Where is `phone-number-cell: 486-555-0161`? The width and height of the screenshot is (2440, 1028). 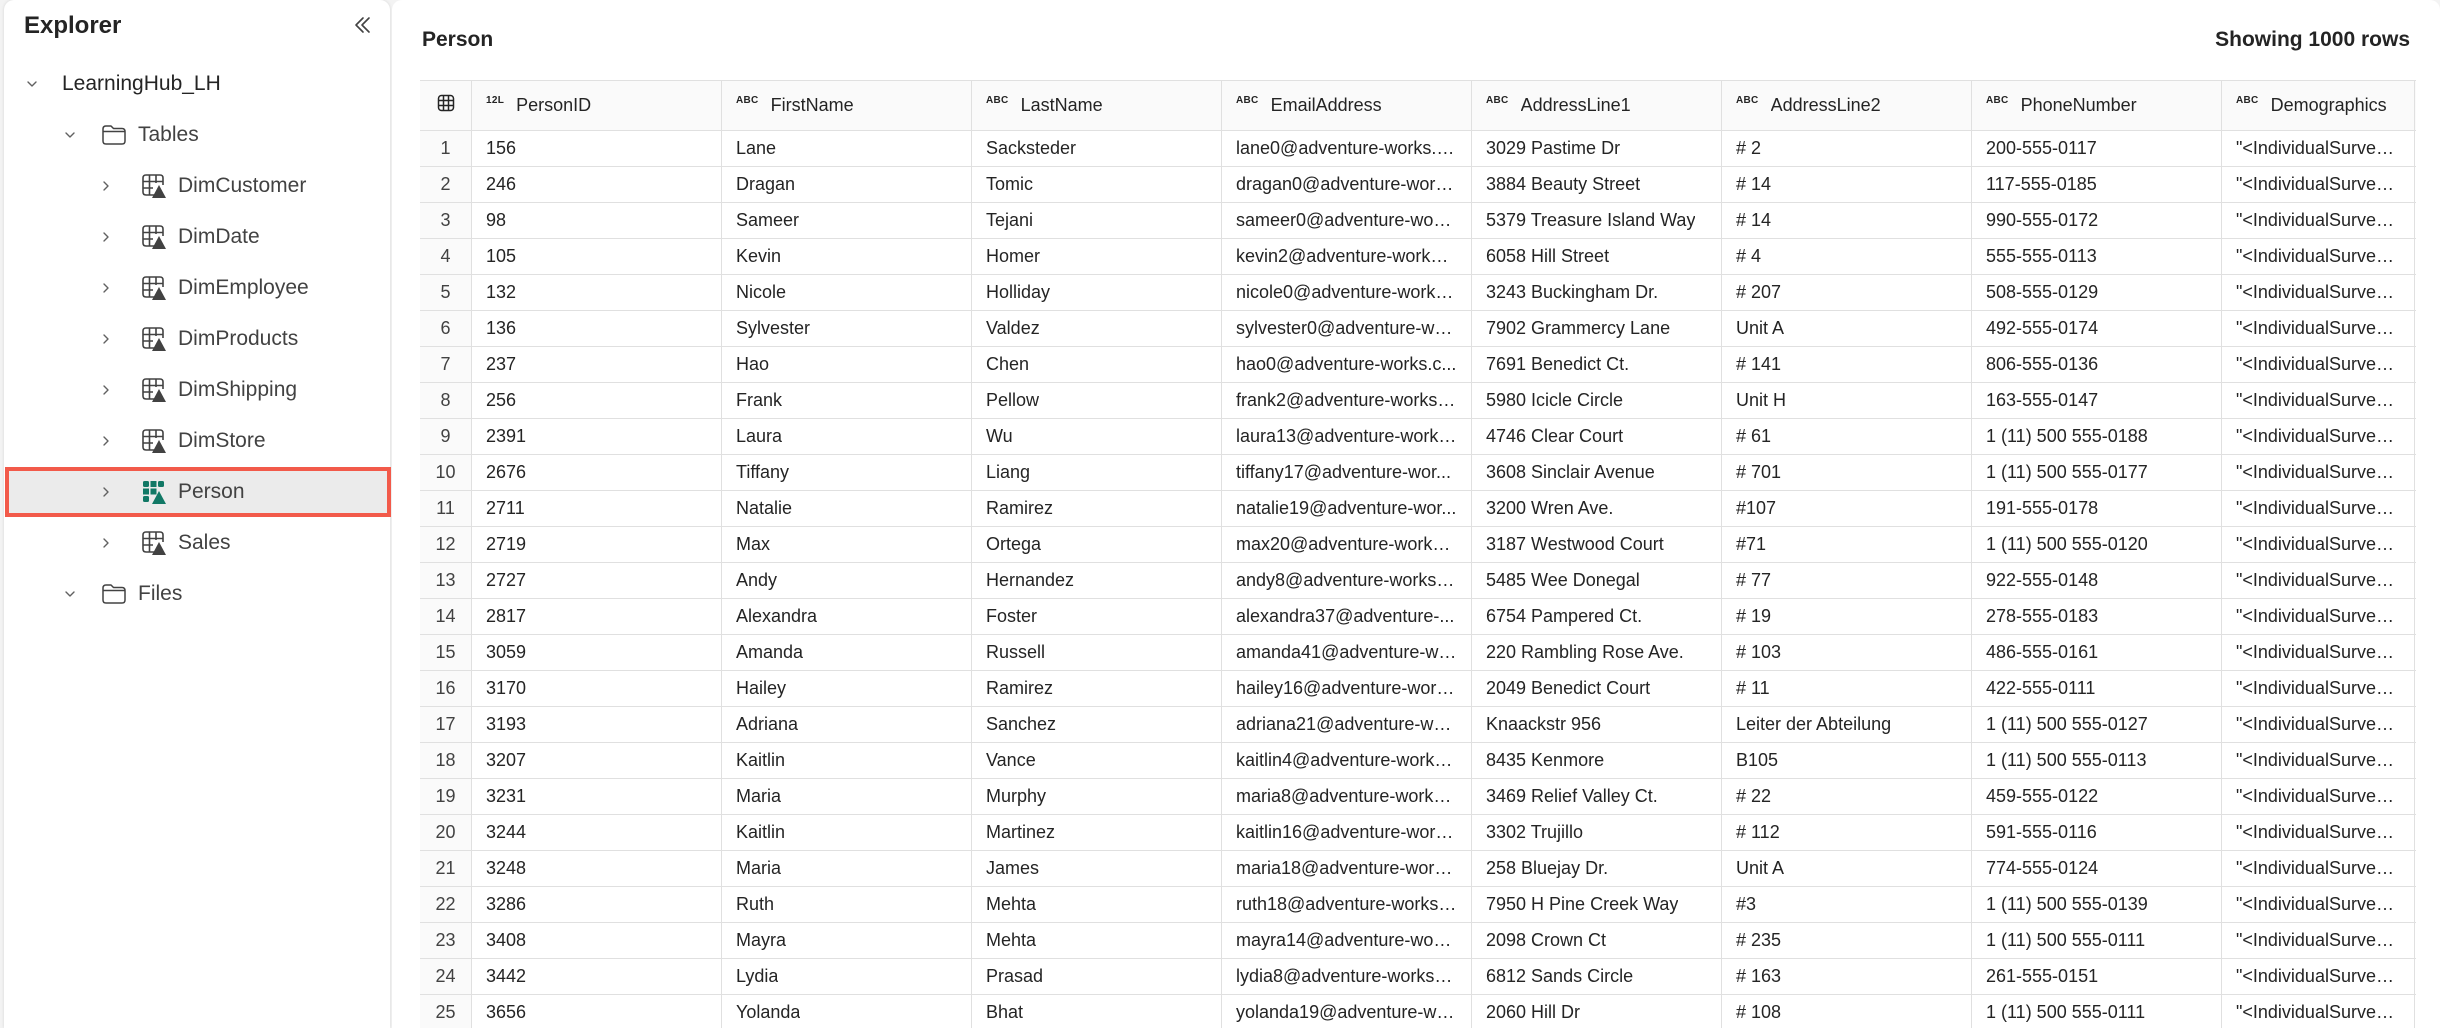 phone-number-cell: 486-555-0161 is located at coordinates (2097, 652).